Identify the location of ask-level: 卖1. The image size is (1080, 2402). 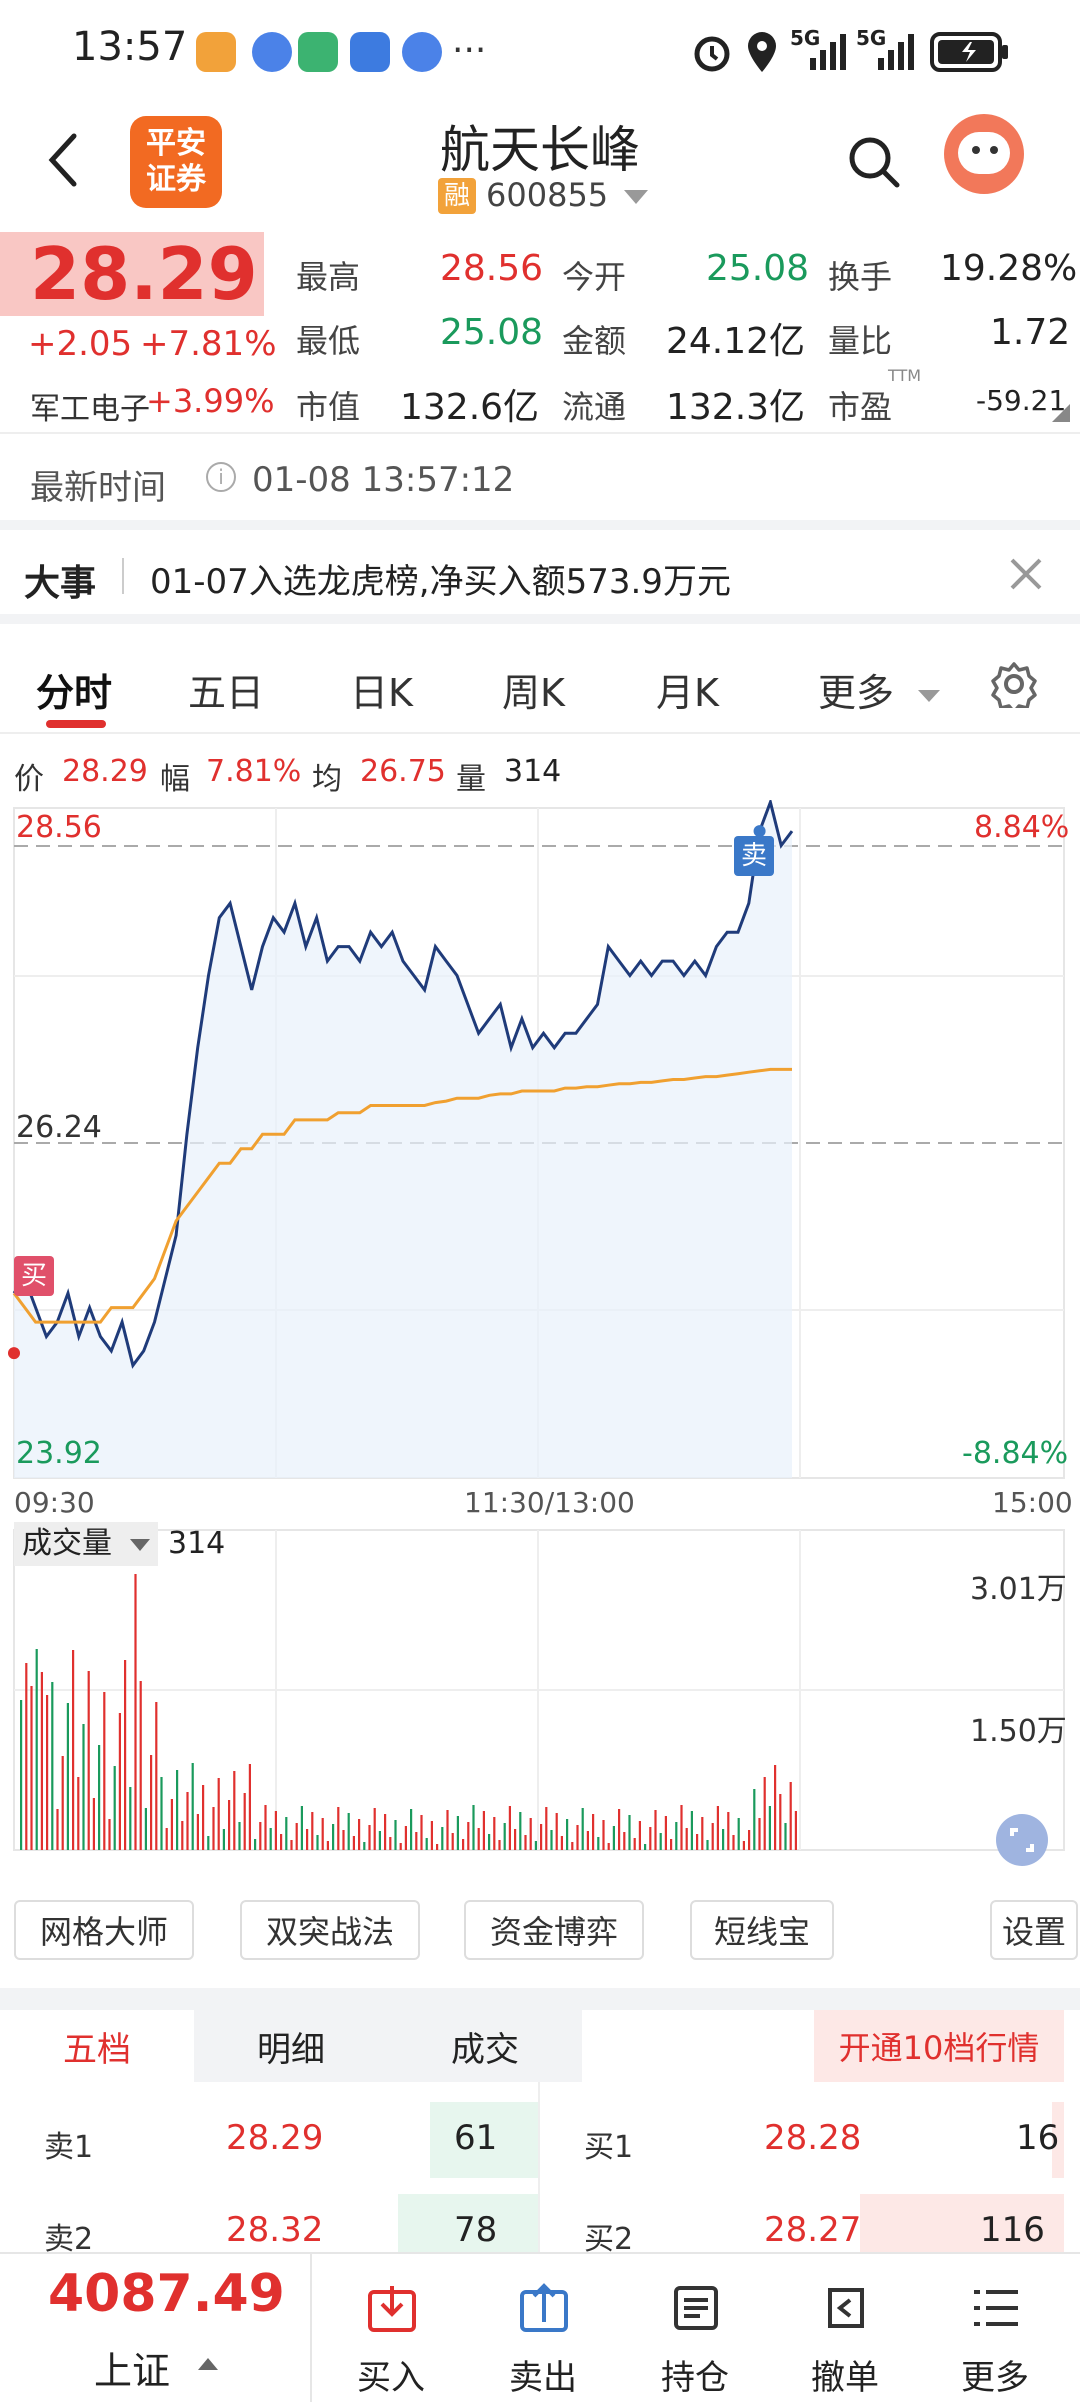
(69, 2147).